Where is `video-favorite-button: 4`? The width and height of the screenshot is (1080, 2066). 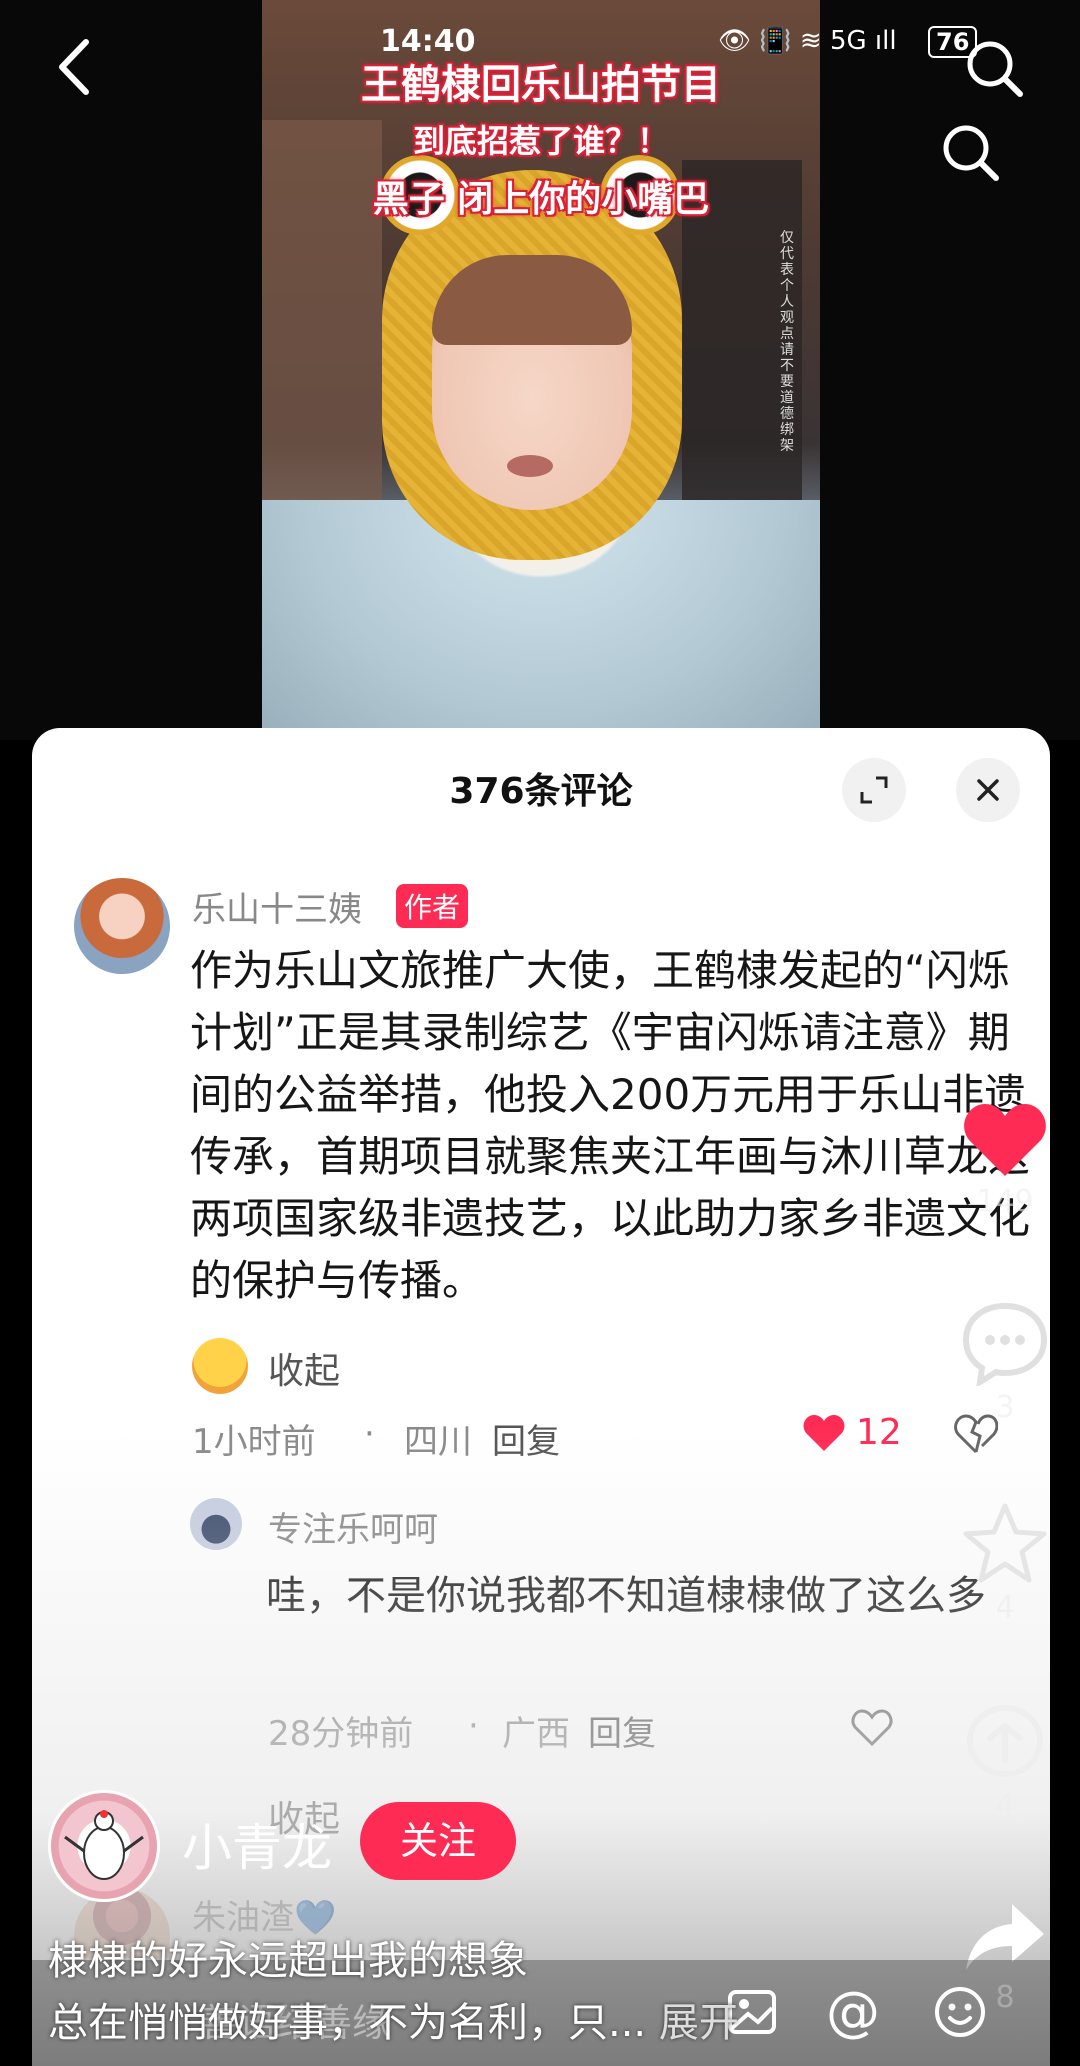
video-favorite-button: 4 is located at coordinates (1005, 1562).